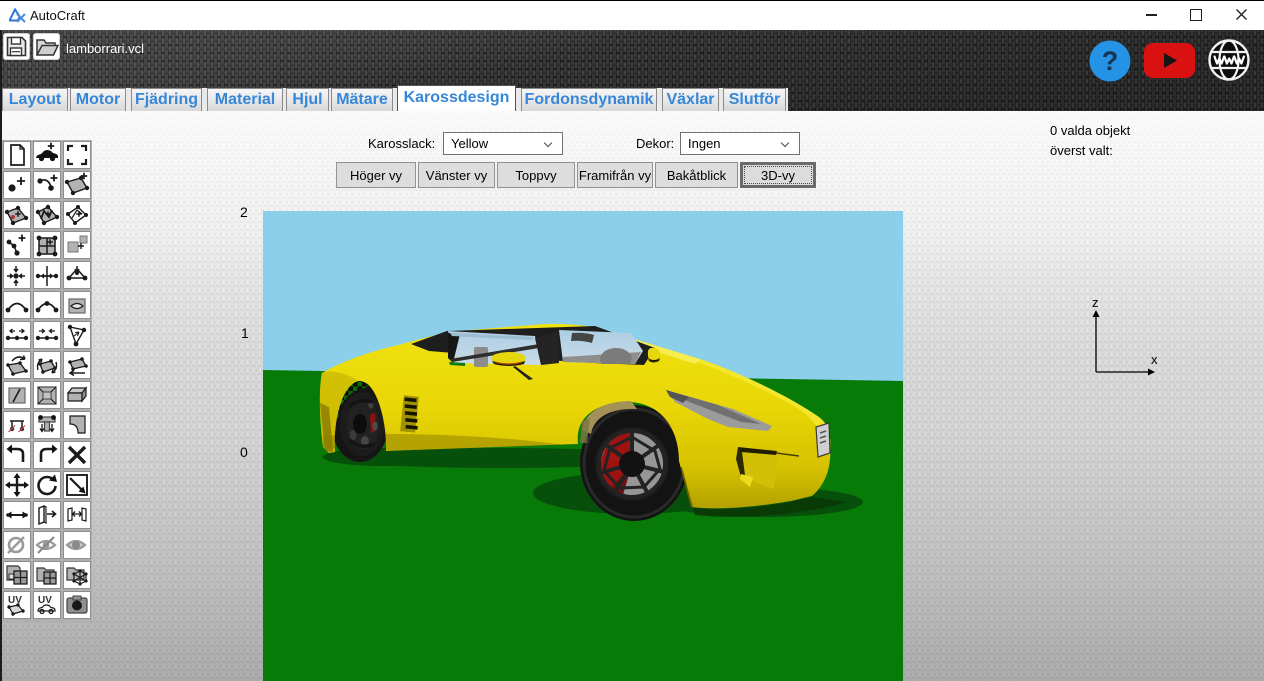  I want to click on svg-text: x, so click(1154, 359).